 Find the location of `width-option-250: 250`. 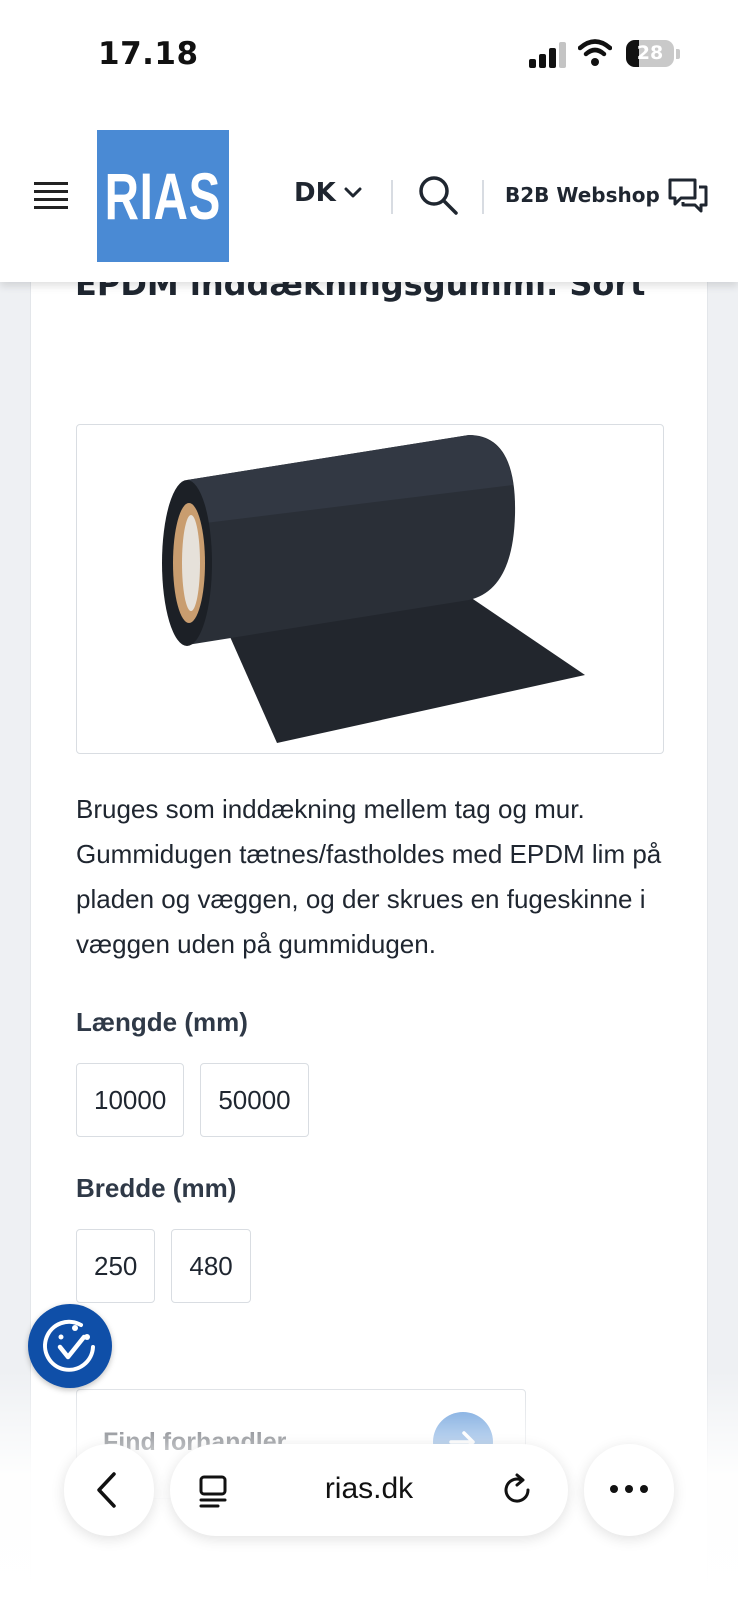

width-option-250: 250 is located at coordinates (116, 1266).